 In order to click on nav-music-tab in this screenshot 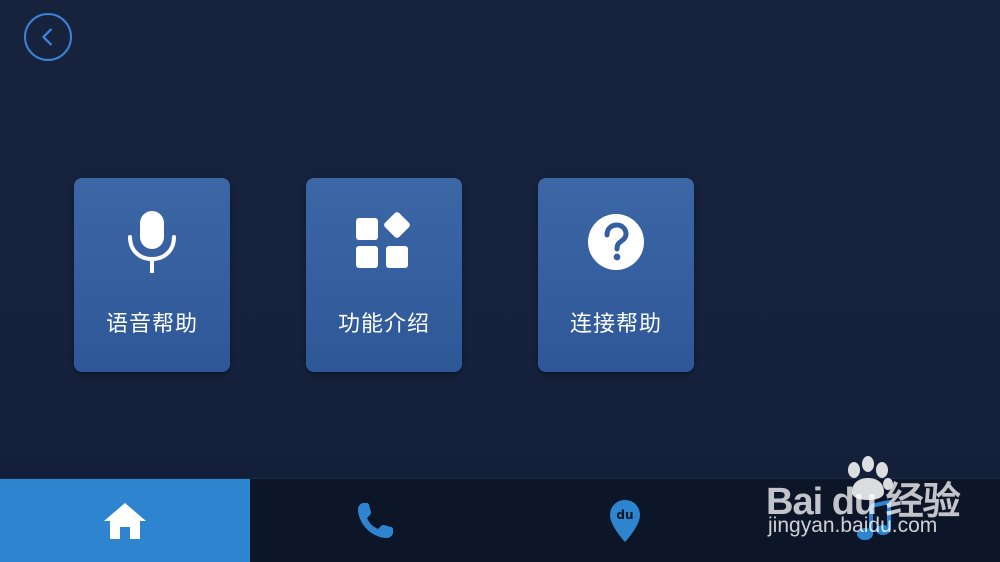, I will do `click(875, 520)`.